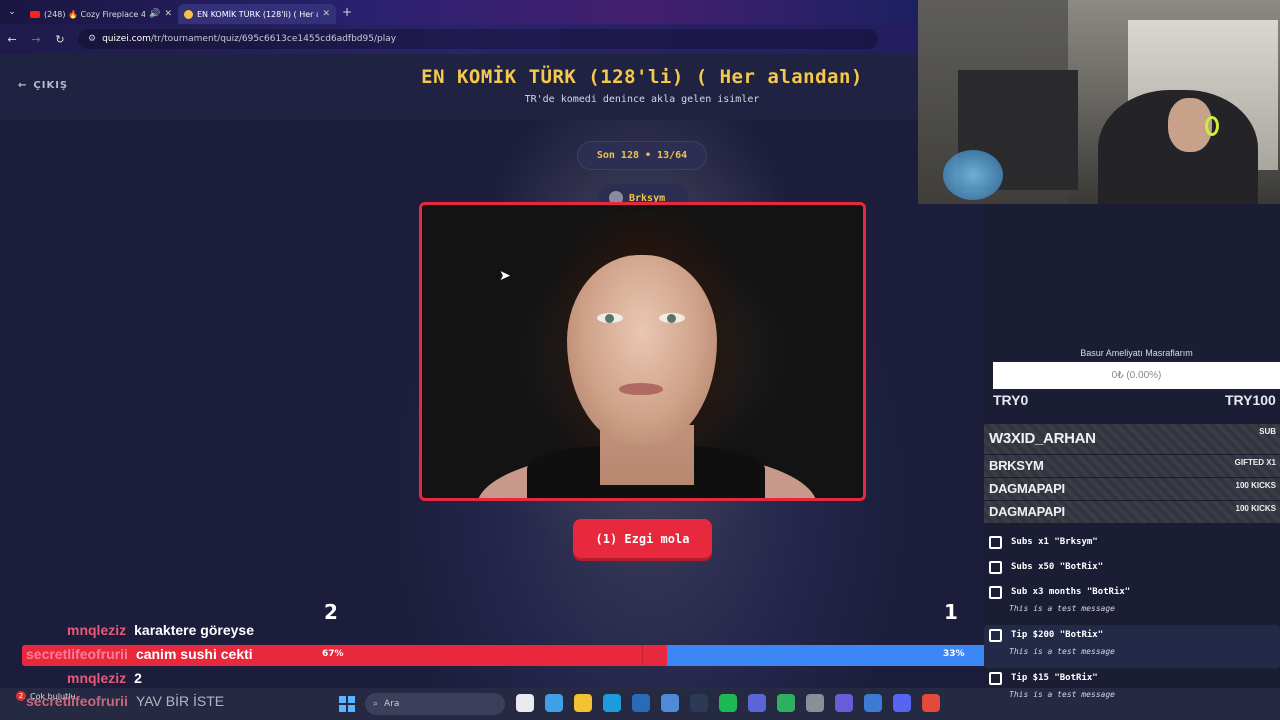 The width and height of the screenshot is (1280, 720). I want to click on task-view-icon, so click(525, 703).